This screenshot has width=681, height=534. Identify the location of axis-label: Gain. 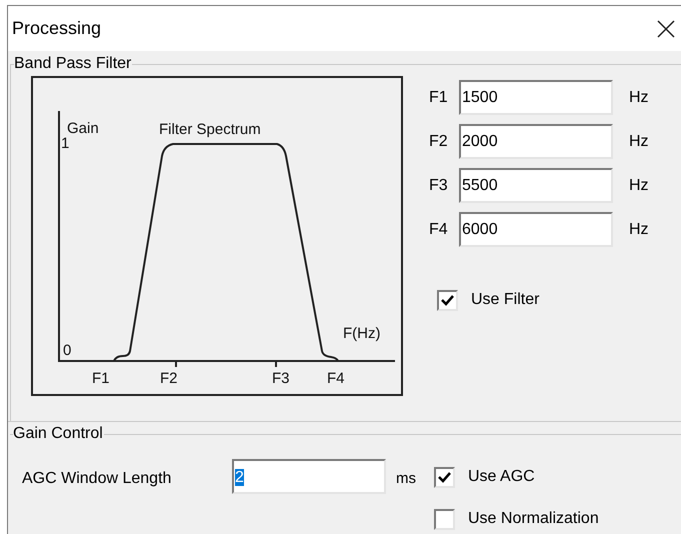
(83, 128).